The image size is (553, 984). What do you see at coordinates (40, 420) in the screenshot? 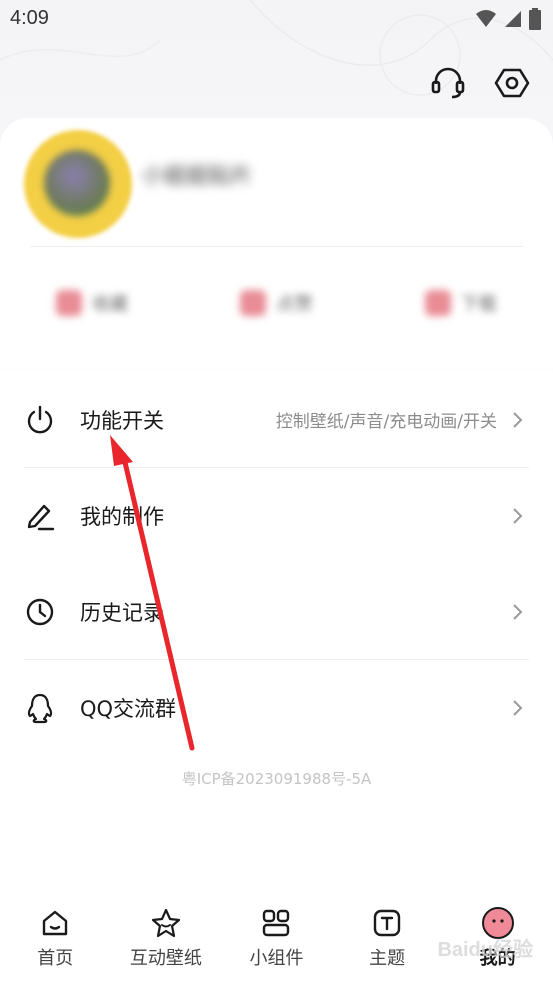
I see `power-icon` at bounding box center [40, 420].